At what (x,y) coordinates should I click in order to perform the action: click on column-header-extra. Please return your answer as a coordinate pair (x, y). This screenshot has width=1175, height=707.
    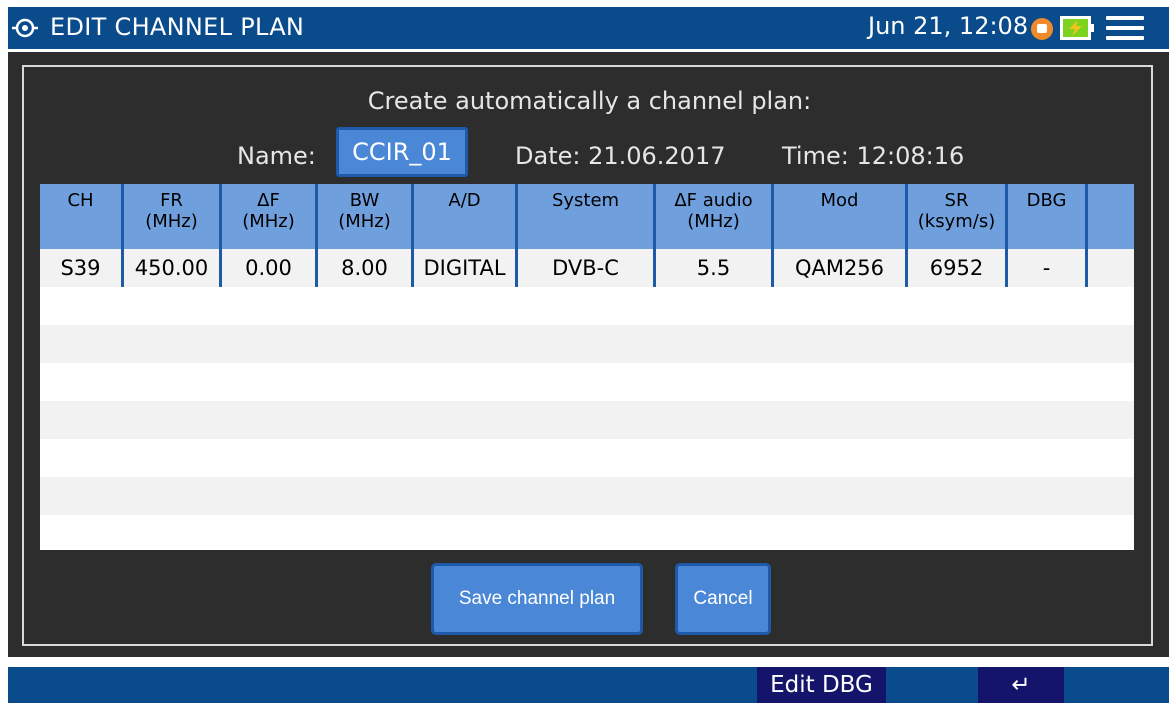
    Looking at the image, I should click on (1111, 216).